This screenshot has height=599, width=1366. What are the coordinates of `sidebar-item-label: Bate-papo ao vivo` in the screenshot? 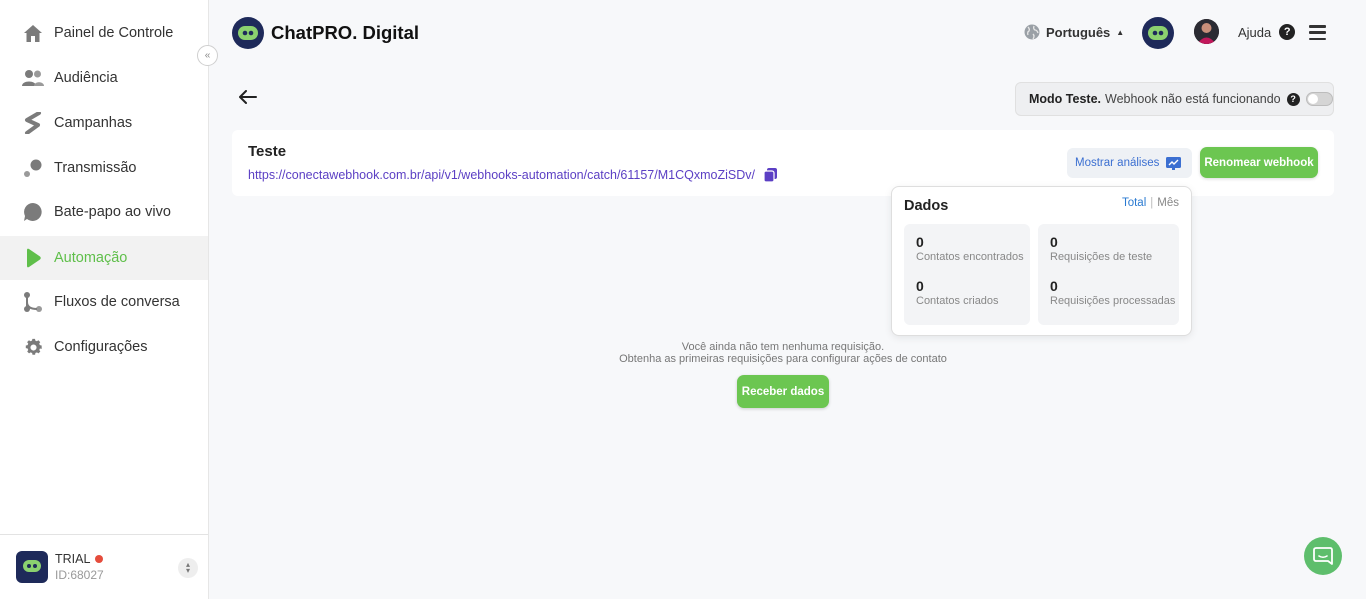 It's located at (112, 212).